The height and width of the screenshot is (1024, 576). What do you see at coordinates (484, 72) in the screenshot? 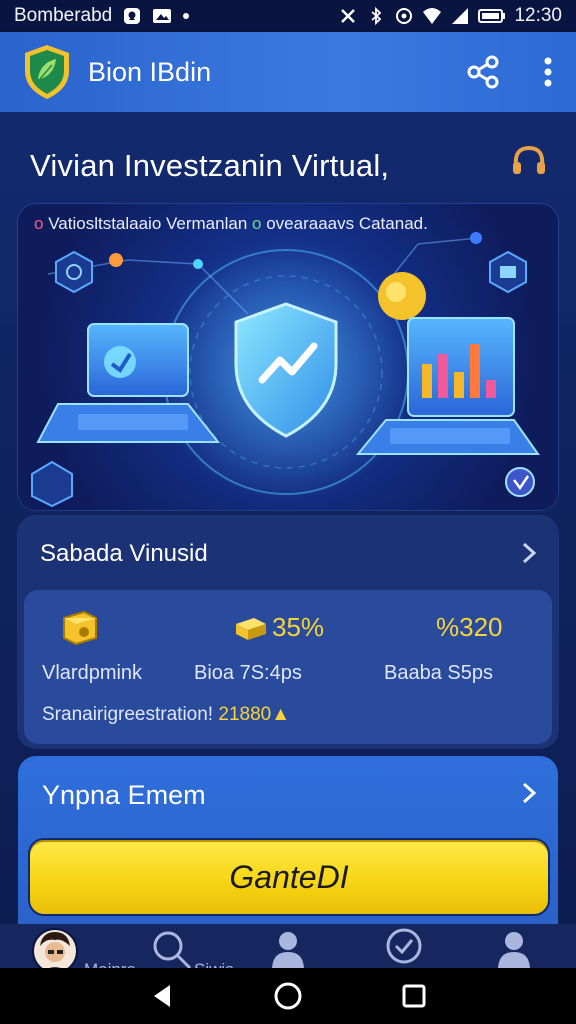
I see `share-icon` at bounding box center [484, 72].